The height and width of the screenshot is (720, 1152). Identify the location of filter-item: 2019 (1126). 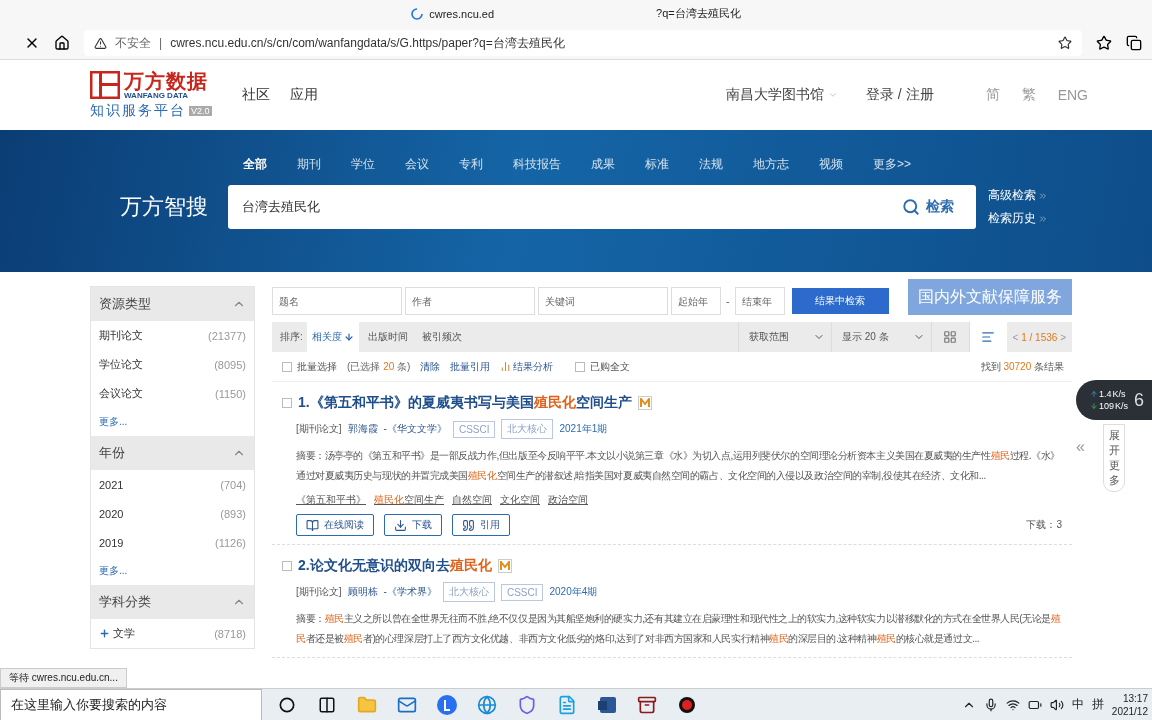
(172, 542).